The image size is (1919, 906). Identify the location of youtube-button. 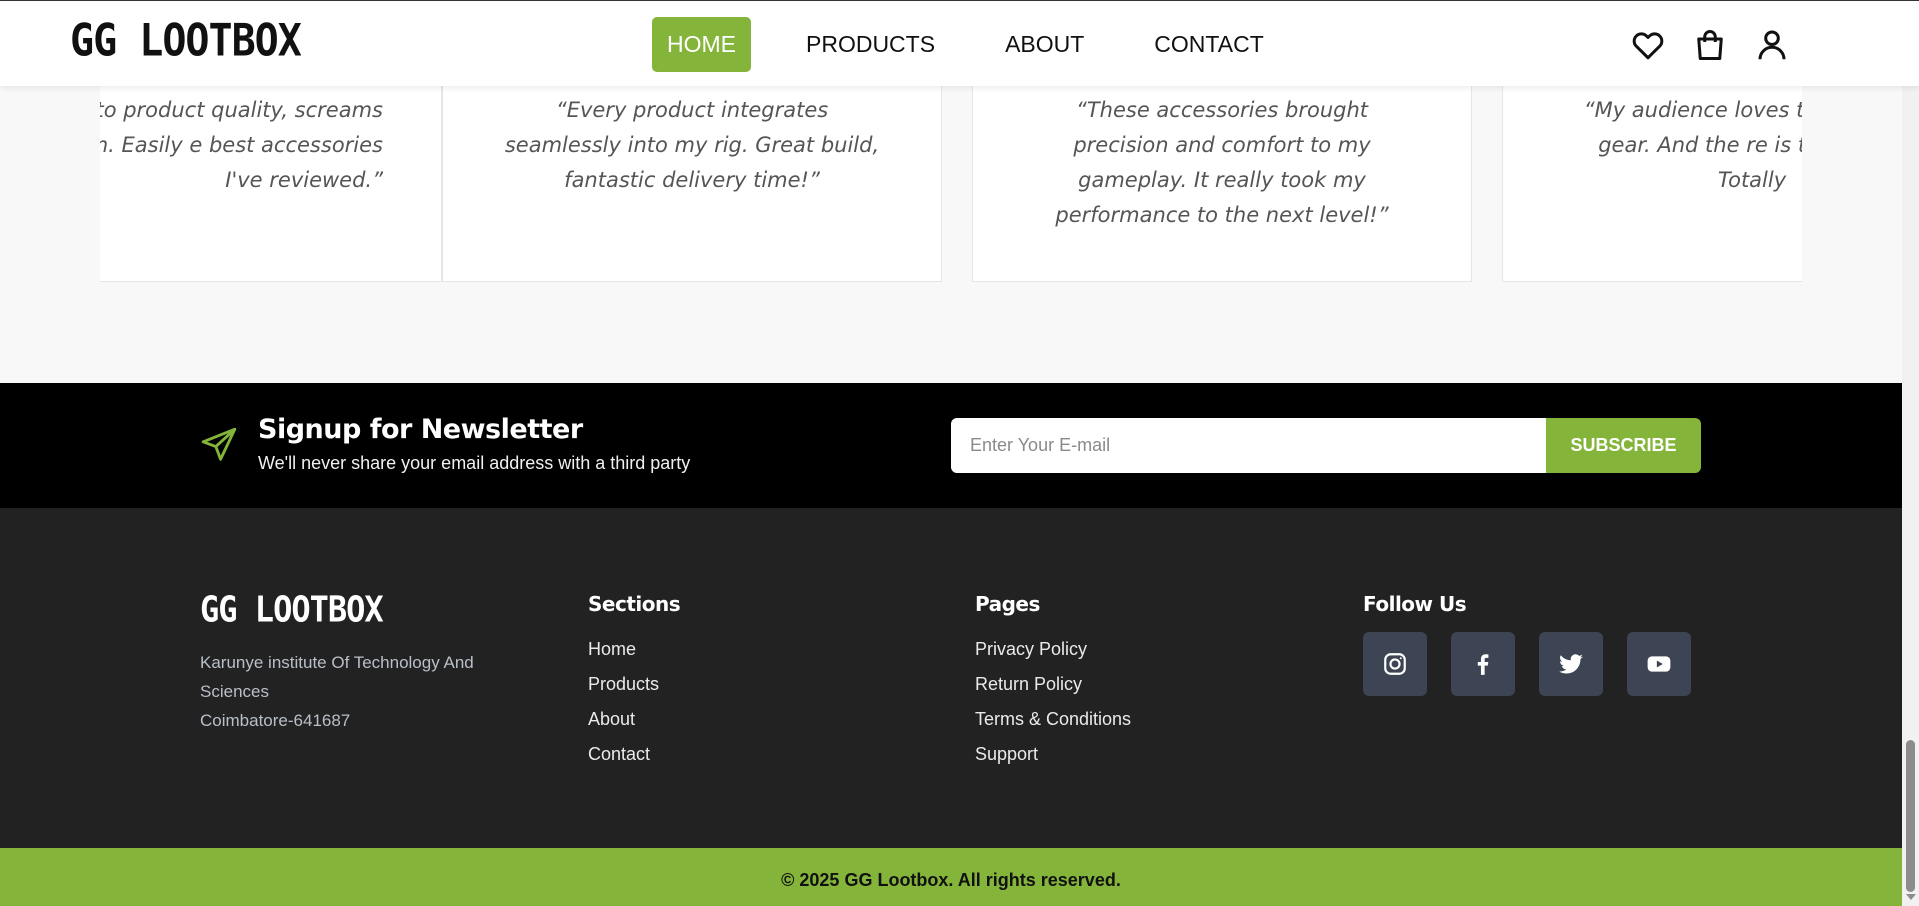
(1659, 664).